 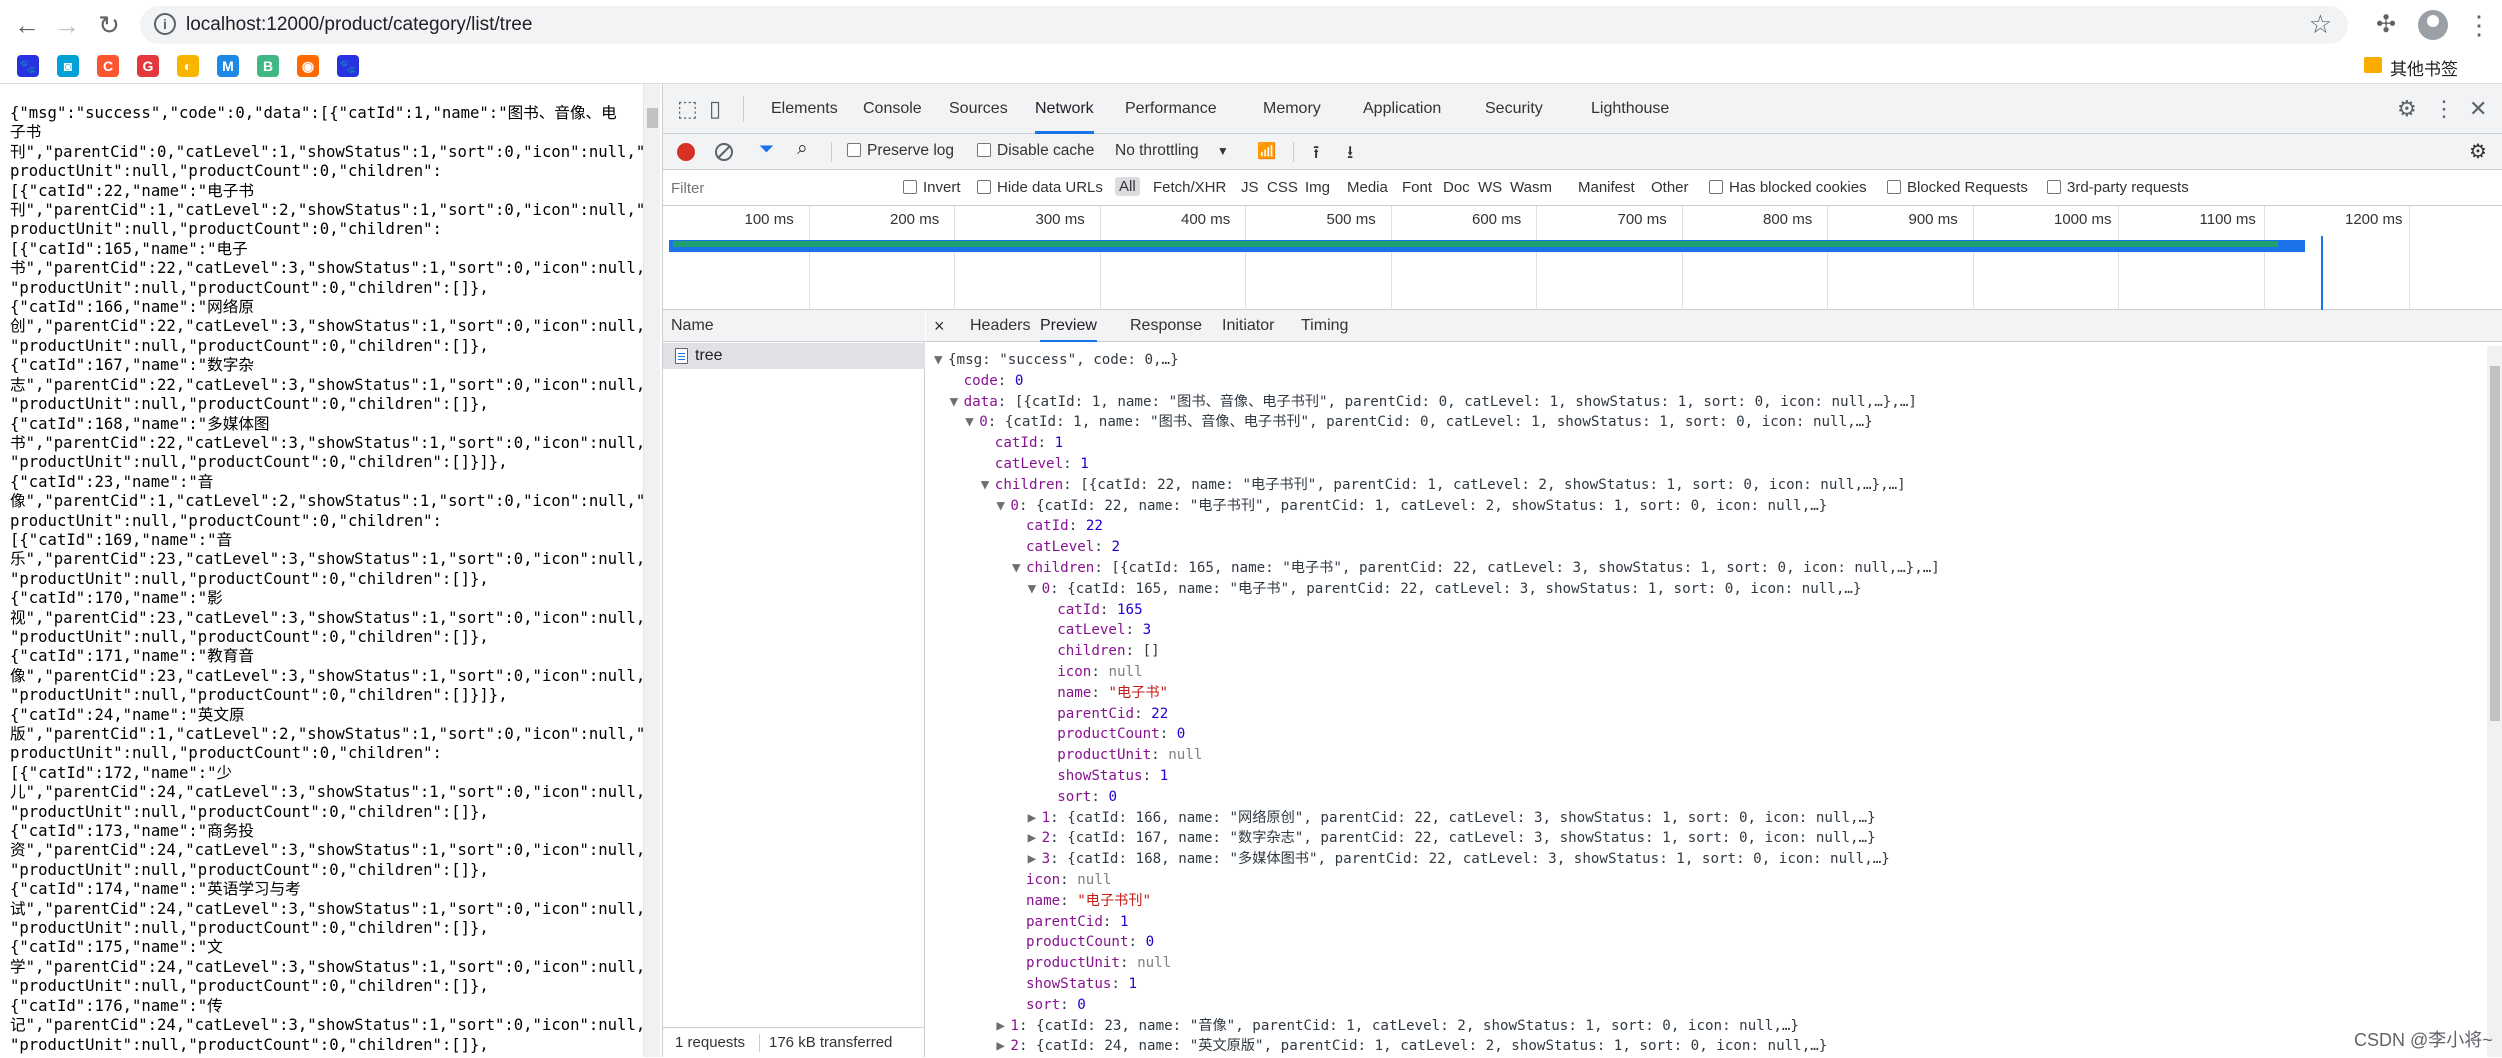 What do you see at coordinates (892, 109) in the screenshot?
I see `tab-console: Console` at bounding box center [892, 109].